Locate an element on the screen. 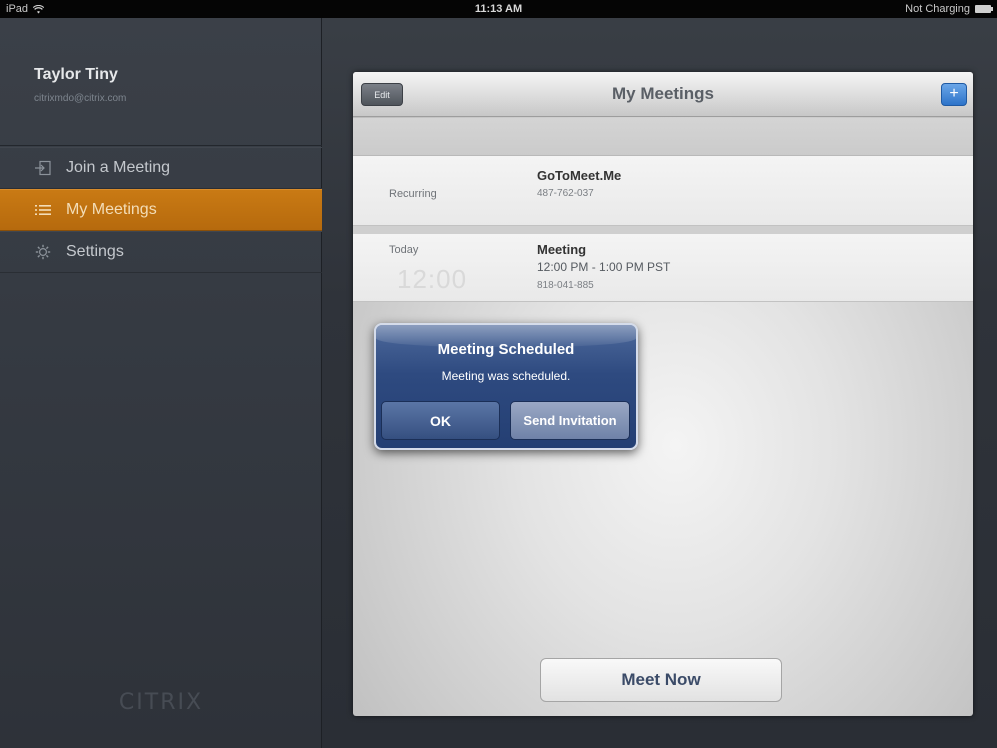 This screenshot has height=748, width=997. sidebar-item-join-meeting: Join a Meeting is located at coordinates (161, 168).